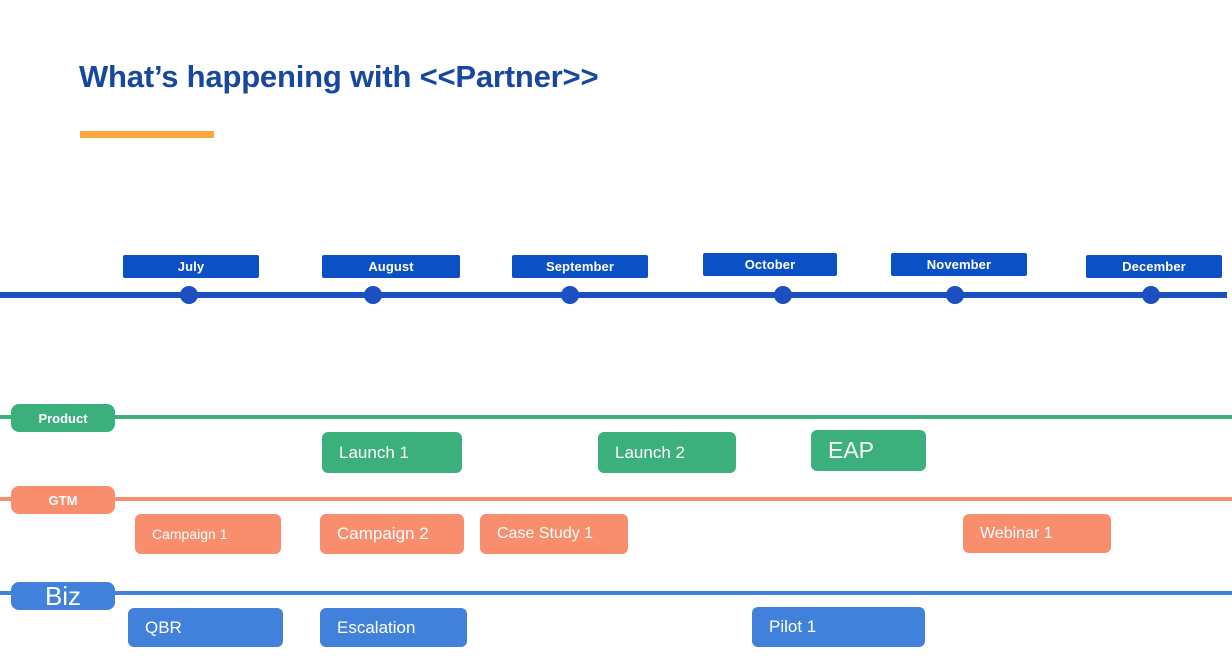 Image resolution: width=1232 pixels, height=672 pixels. What do you see at coordinates (783, 295) in the screenshot?
I see `timeline-dot-october` at bounding box center [783, 295].